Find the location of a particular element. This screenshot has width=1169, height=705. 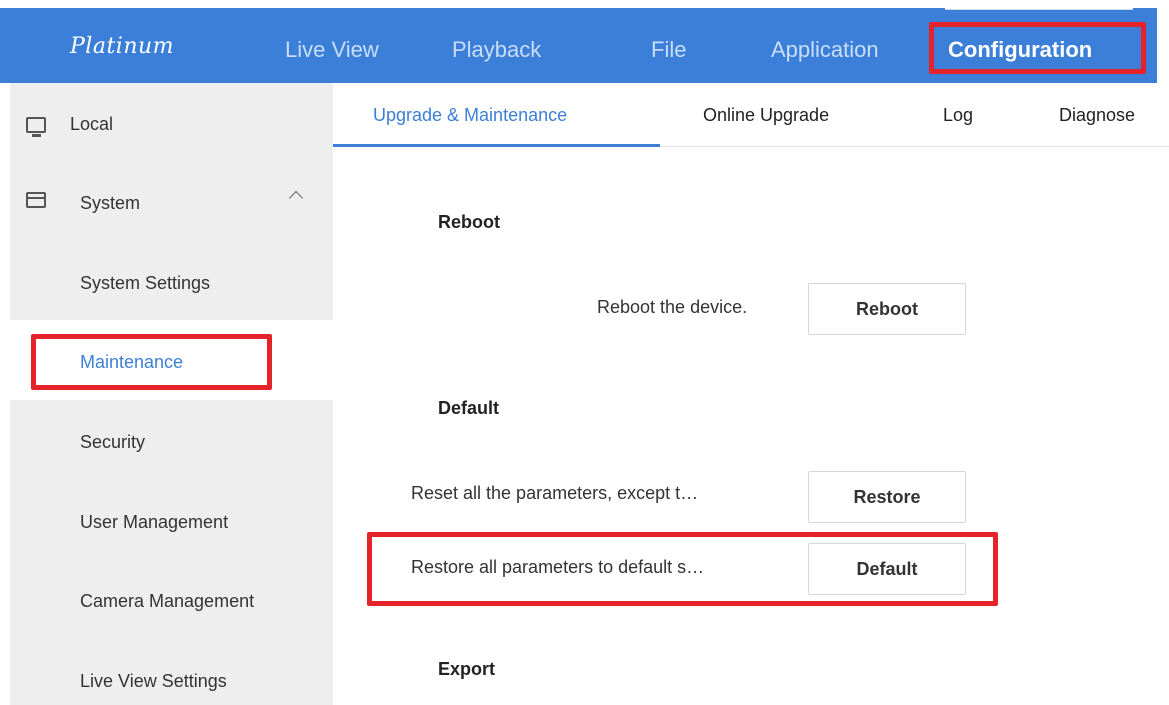

top-tab-stub is located at coordinates (1039, 5).